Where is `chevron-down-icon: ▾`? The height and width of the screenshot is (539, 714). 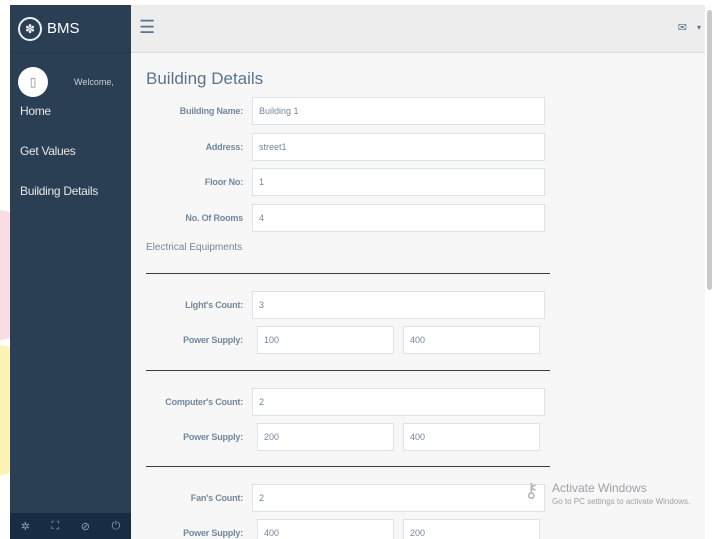 chevron-down-icon: ▾ is located at coordinates (699, 27).